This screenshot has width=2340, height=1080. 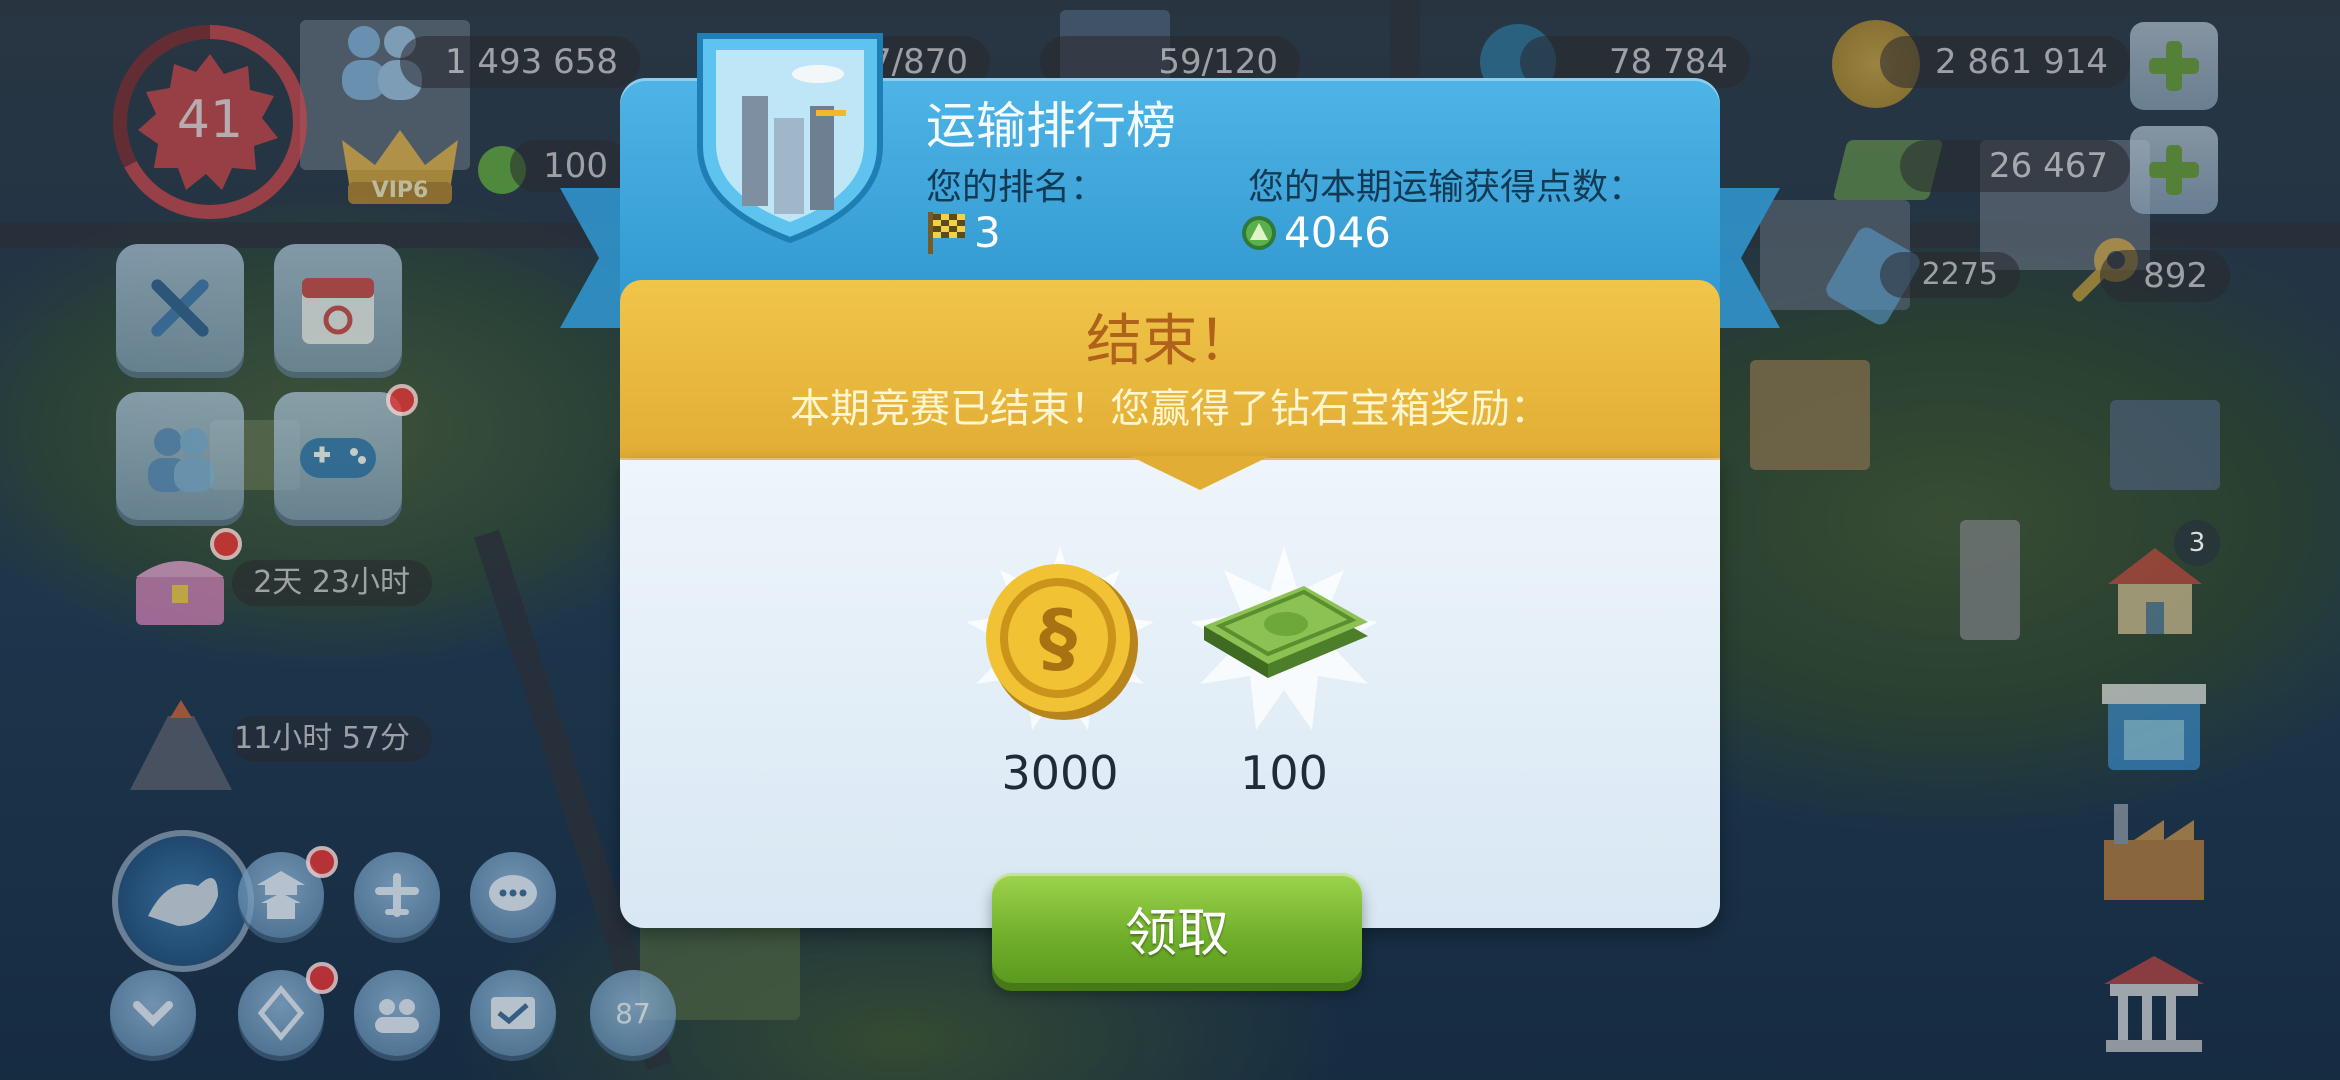 I want to click on key-value: 892, so click(x=2175, y=276).